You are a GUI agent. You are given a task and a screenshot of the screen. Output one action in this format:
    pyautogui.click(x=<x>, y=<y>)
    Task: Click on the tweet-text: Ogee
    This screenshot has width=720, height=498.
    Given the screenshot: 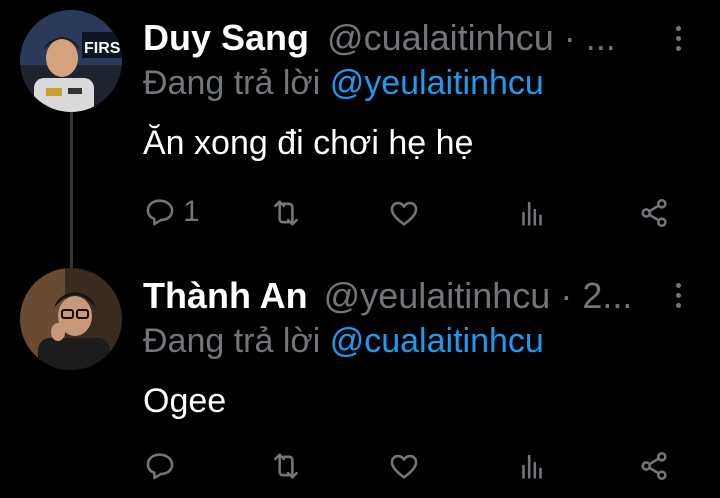 What is the action you would take?
    pyautogui.click(x=185, y=401)
    